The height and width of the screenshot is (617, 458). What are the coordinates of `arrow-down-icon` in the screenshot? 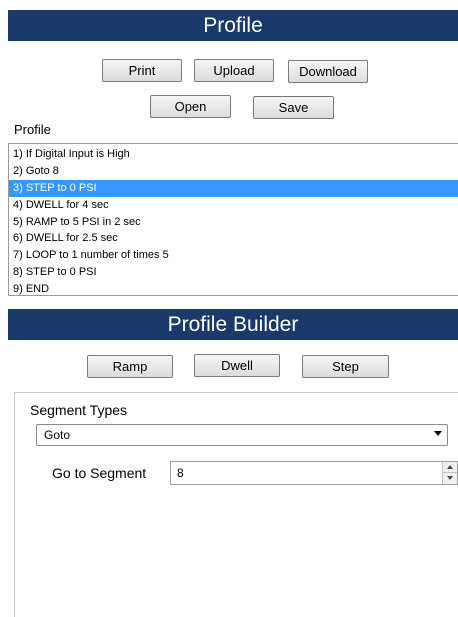 It's located at (450, 478).